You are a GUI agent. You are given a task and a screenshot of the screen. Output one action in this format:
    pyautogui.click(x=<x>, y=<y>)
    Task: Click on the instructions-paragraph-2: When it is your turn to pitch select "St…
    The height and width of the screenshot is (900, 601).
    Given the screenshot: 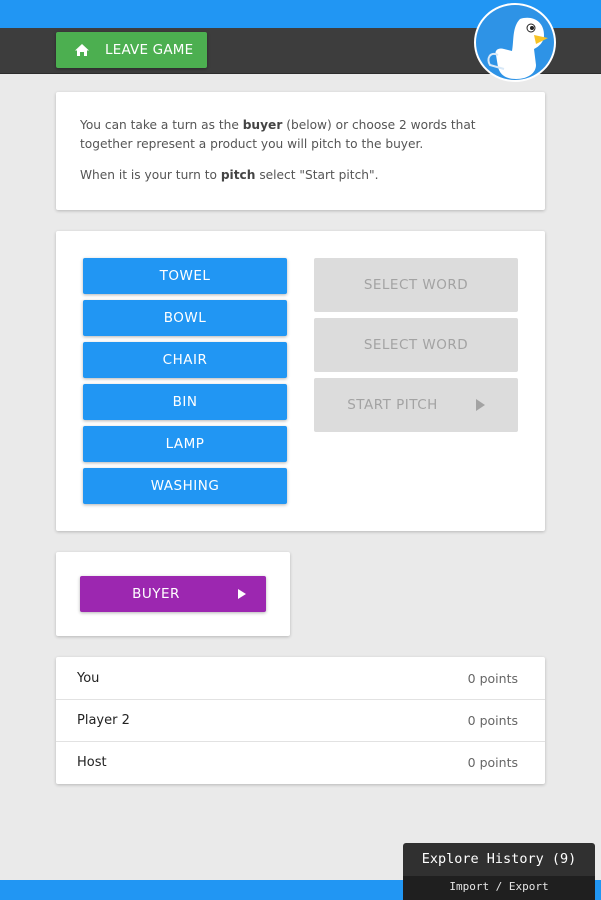 What is the action you would take?
    pyautogui.click(x=229, y=175)
    